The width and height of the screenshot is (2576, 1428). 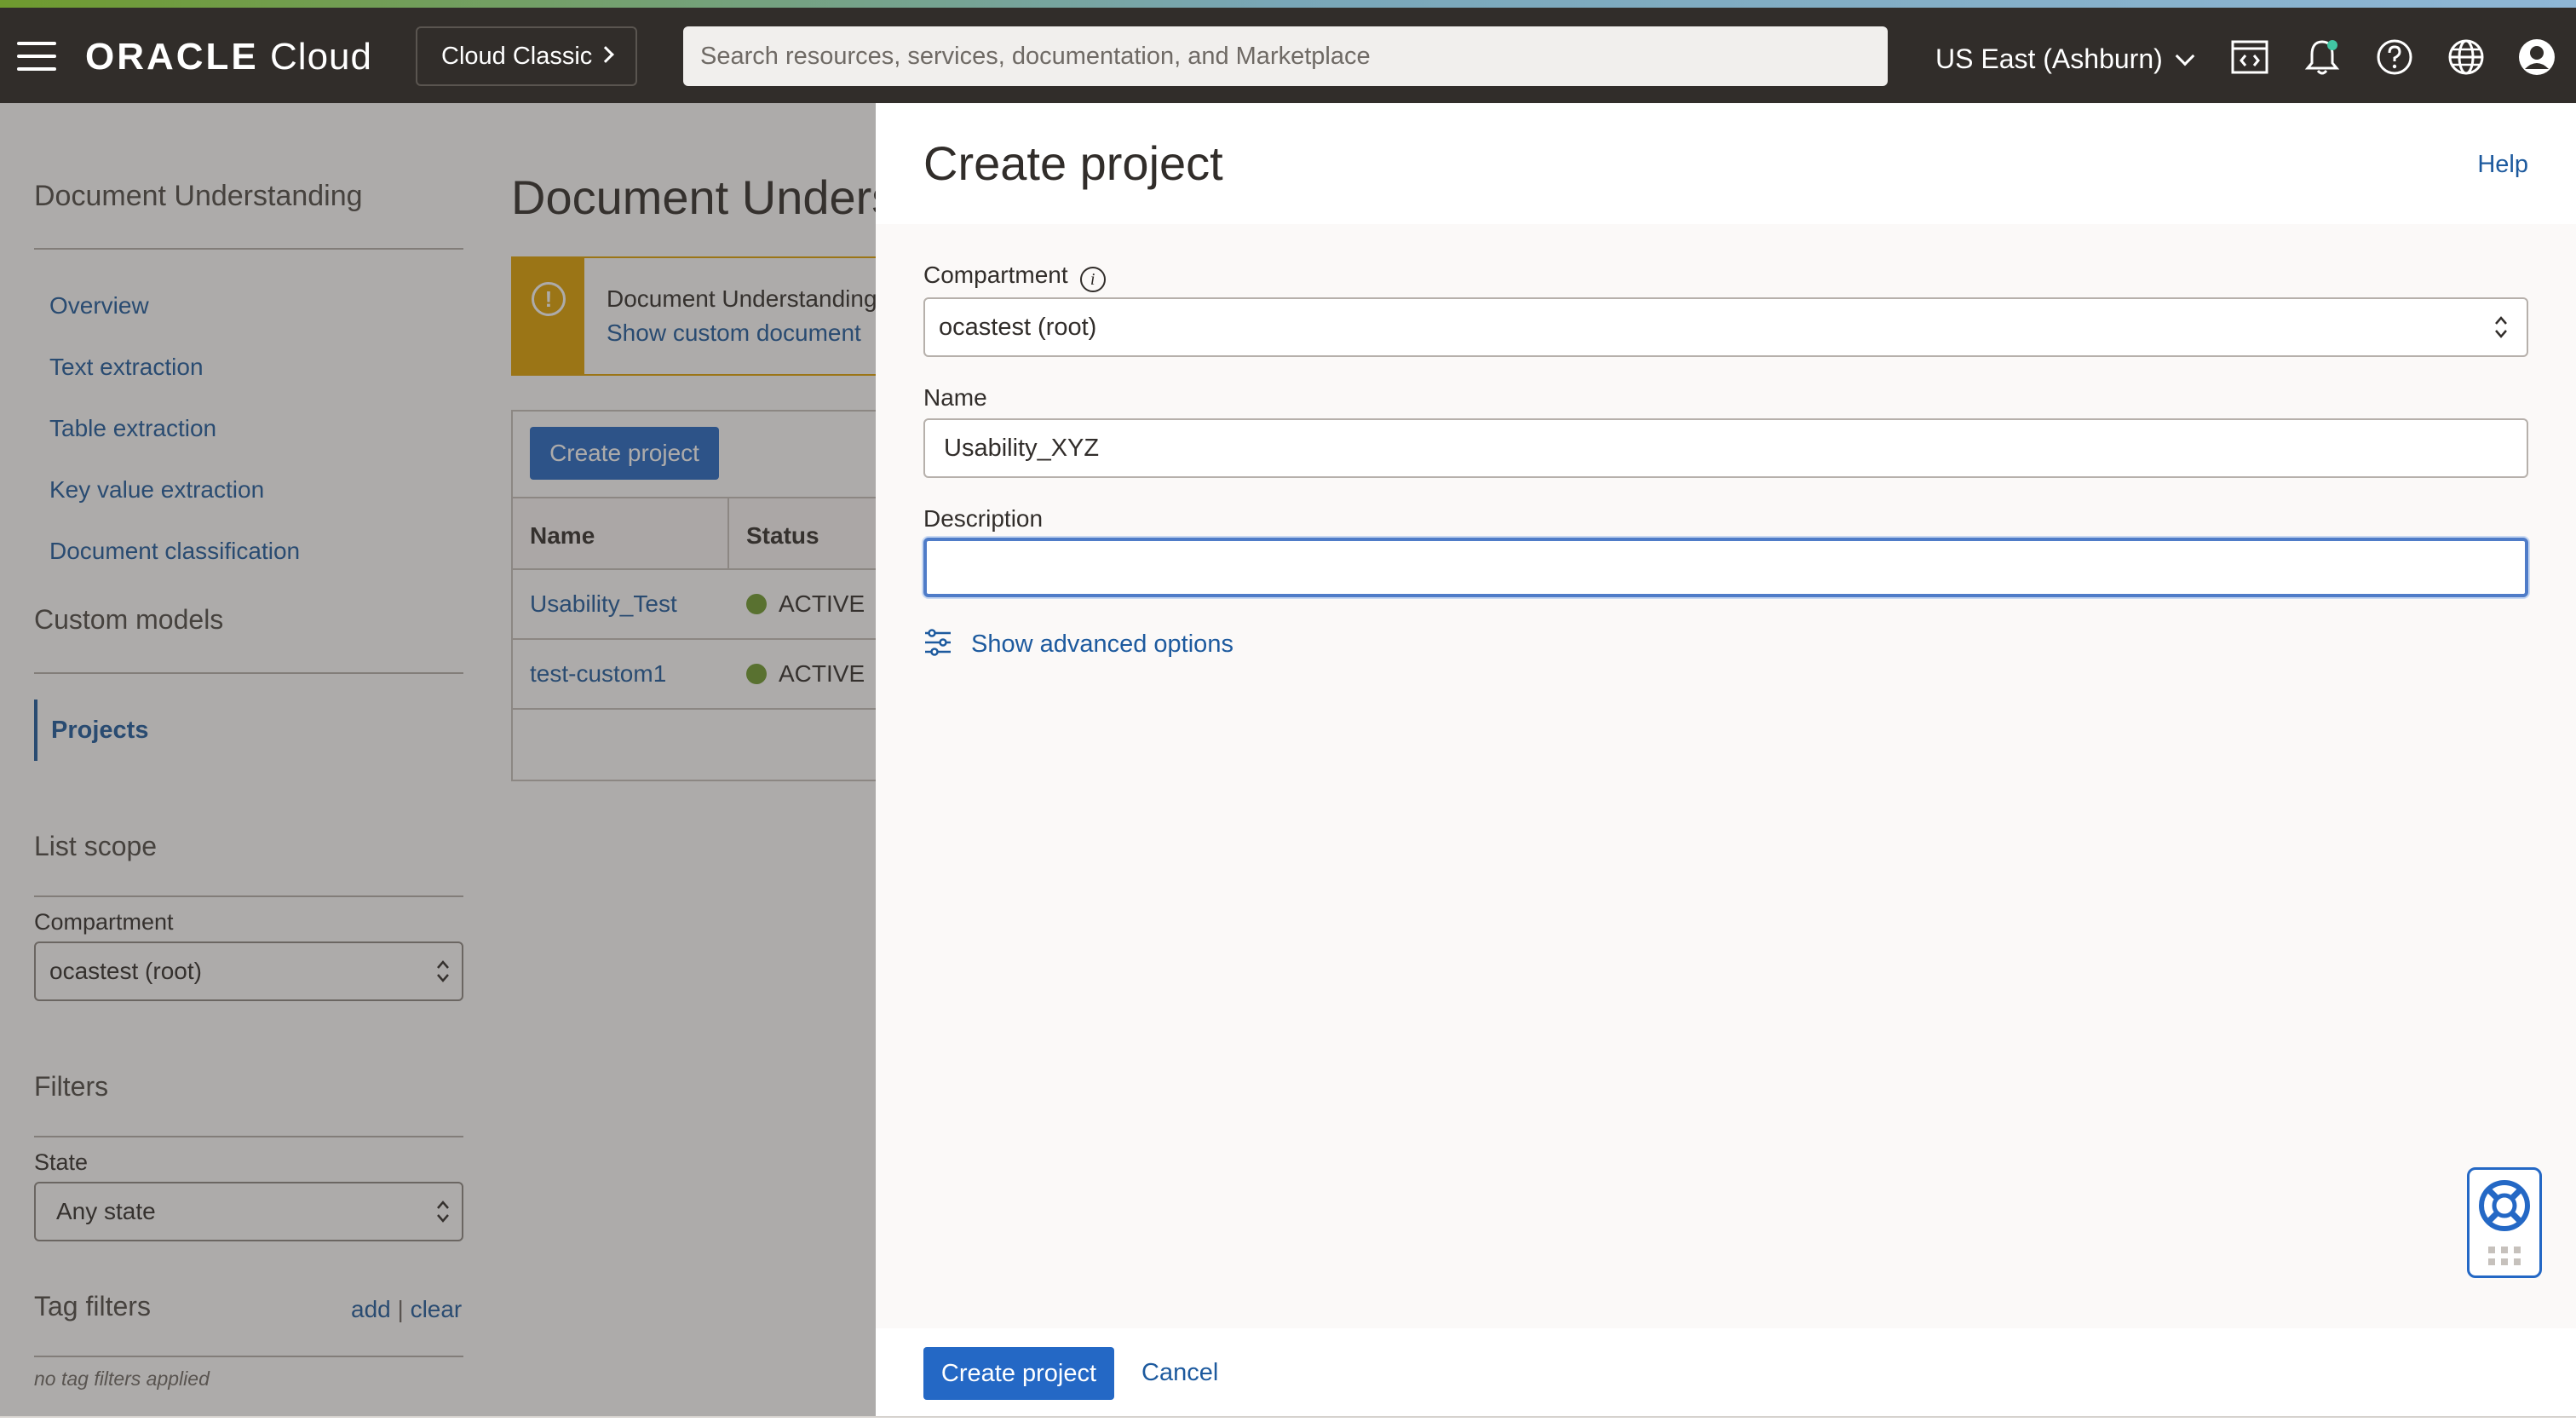 I want to click on cloud-classic-button: Cloud Classic, so click(x=526, y=56).